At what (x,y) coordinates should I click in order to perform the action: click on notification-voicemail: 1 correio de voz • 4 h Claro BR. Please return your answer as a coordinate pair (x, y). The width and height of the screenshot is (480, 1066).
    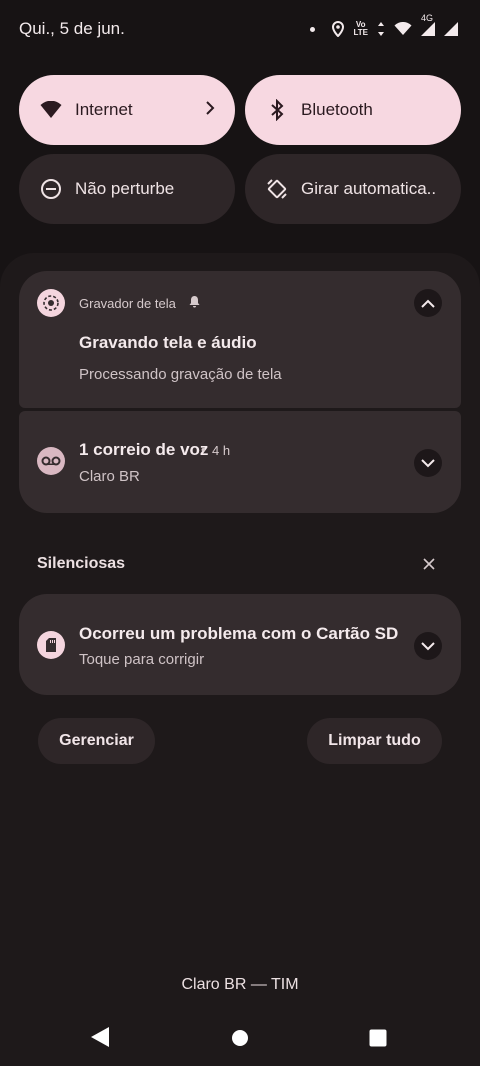
    Looking at the image, I should click on (240, 462).